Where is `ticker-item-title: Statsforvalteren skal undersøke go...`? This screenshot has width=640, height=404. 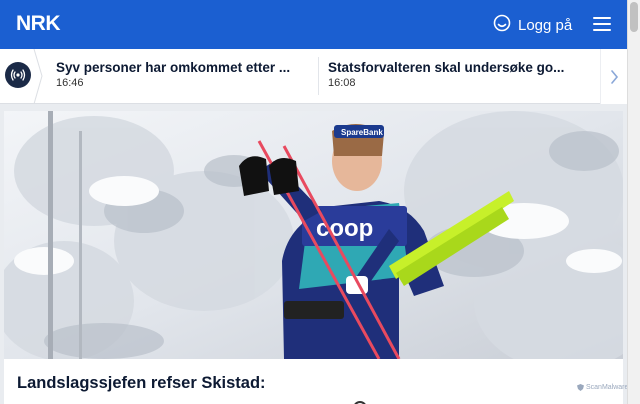 ticker-item-title: Statsforvalteren skal undersøke go... is located at coordinates (446, 67).